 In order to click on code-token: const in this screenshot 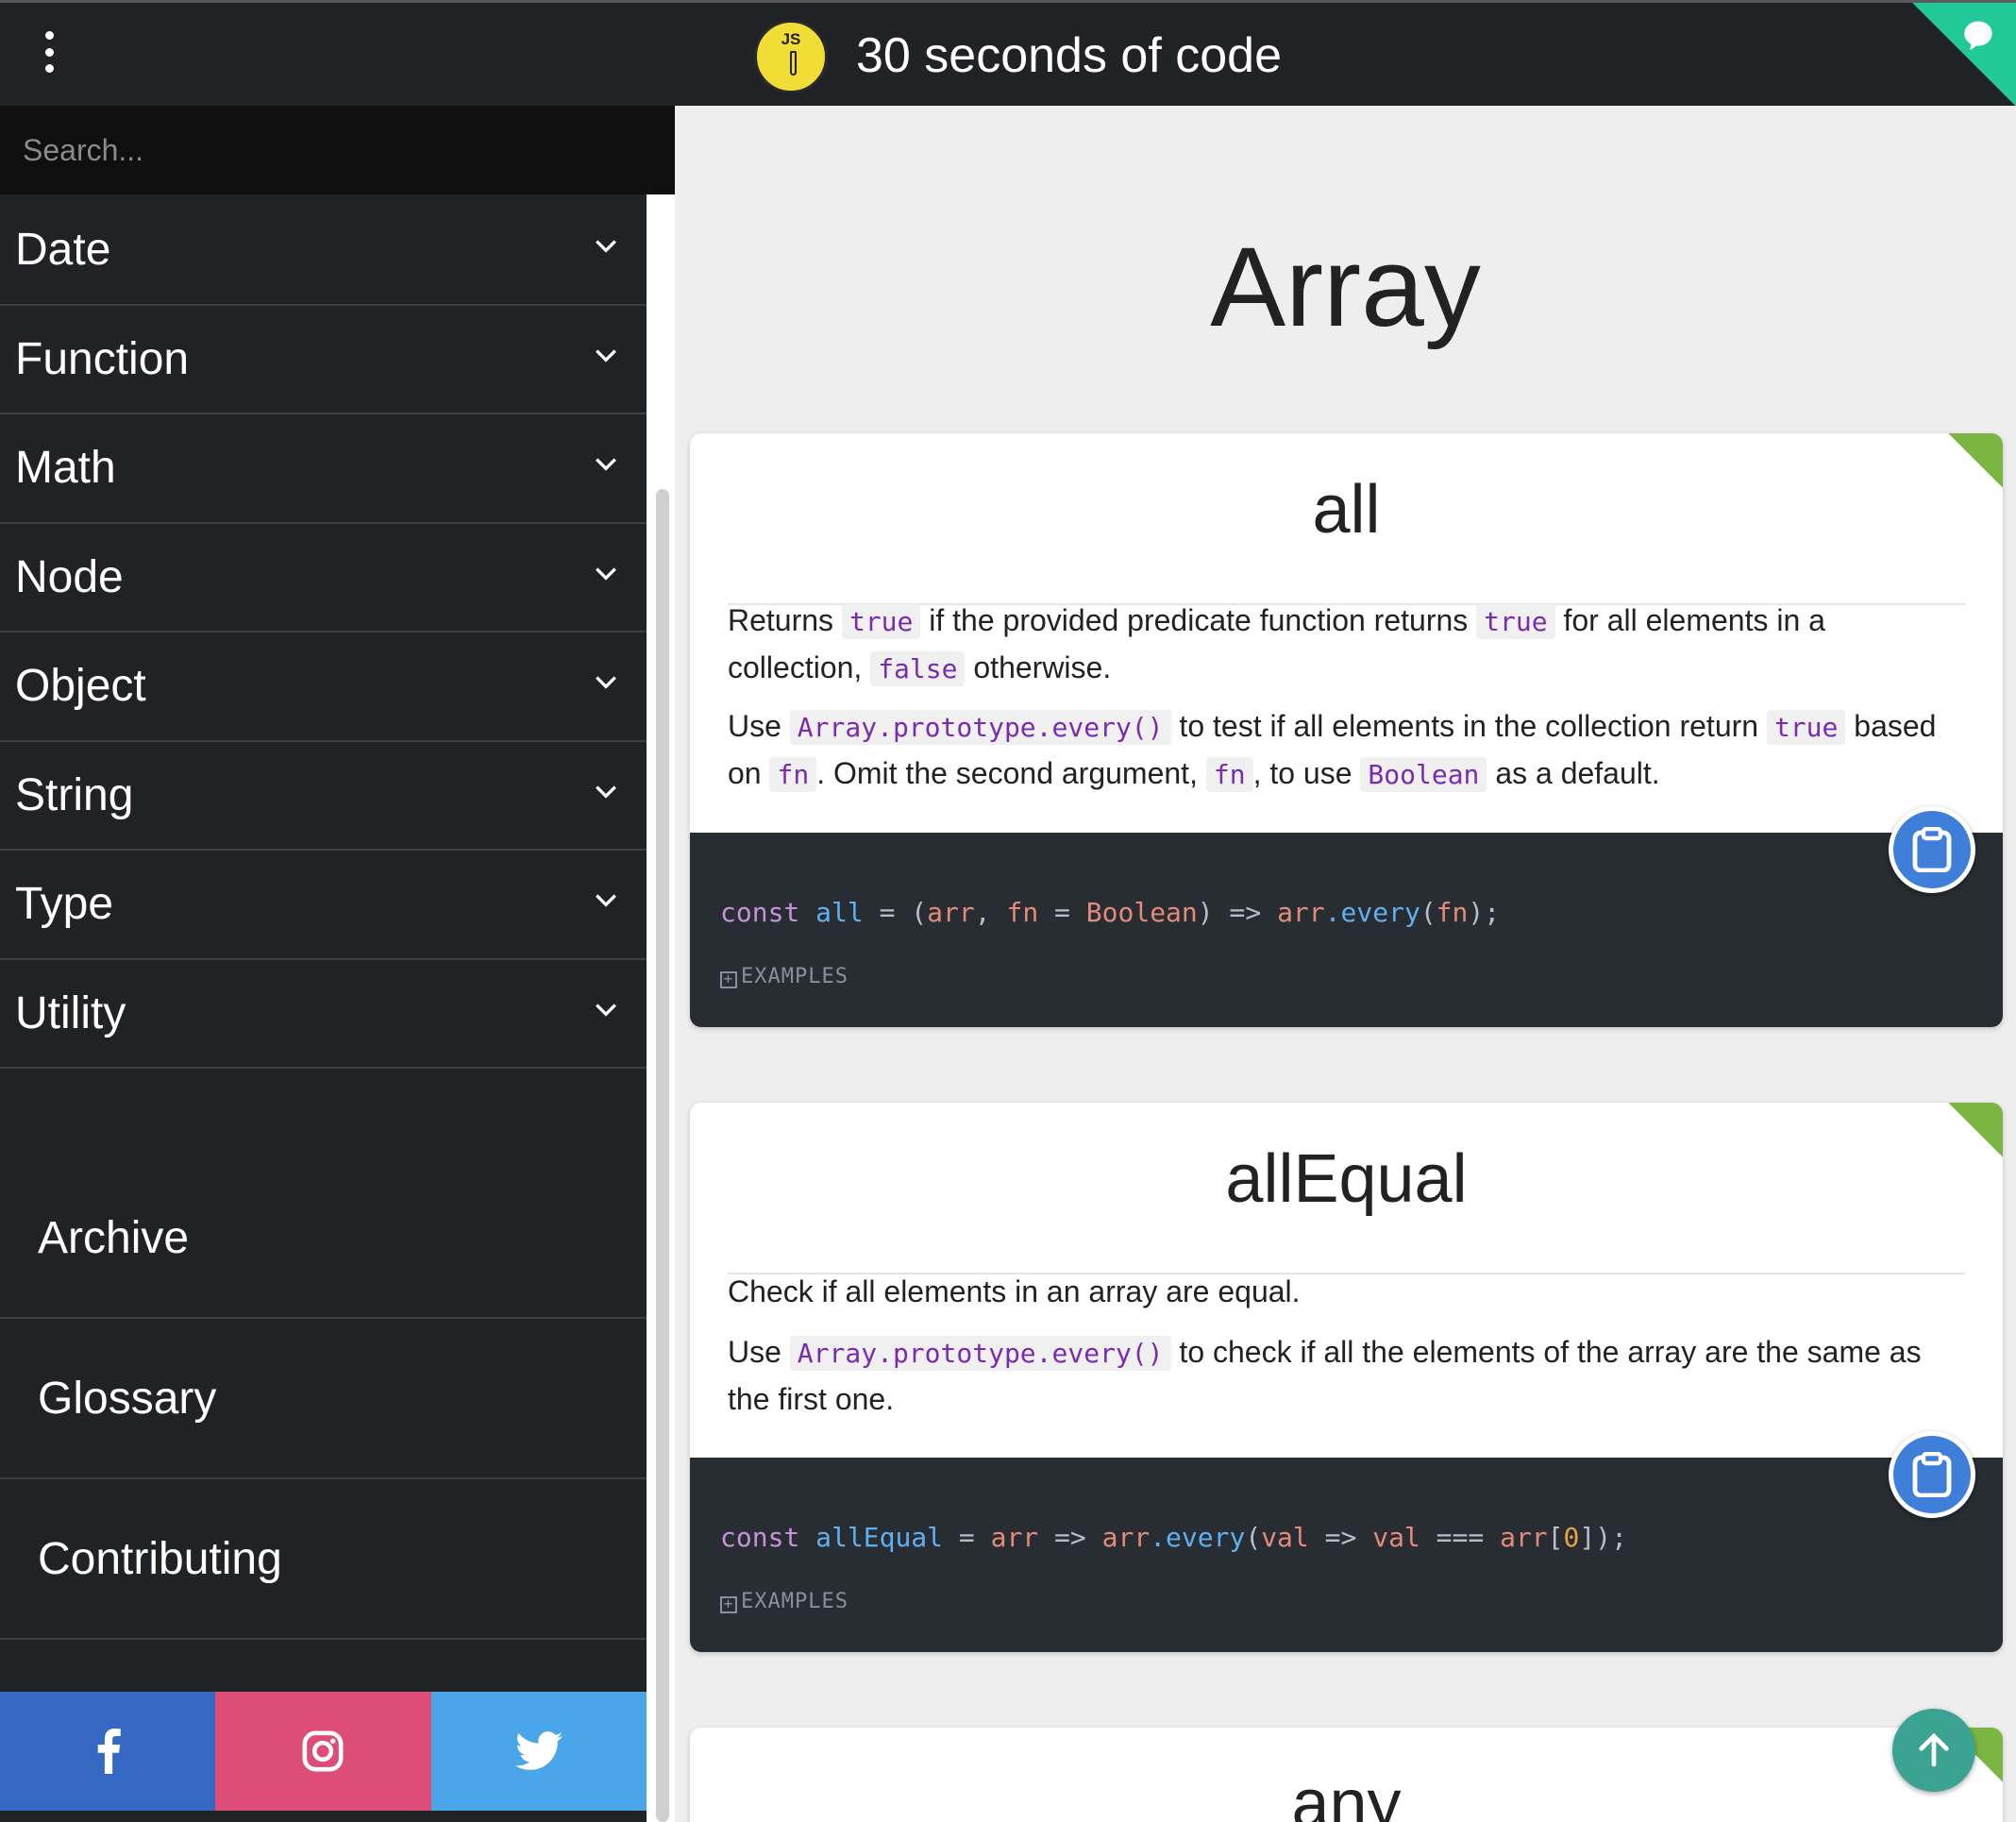, I will do `click(760, 1537)`.